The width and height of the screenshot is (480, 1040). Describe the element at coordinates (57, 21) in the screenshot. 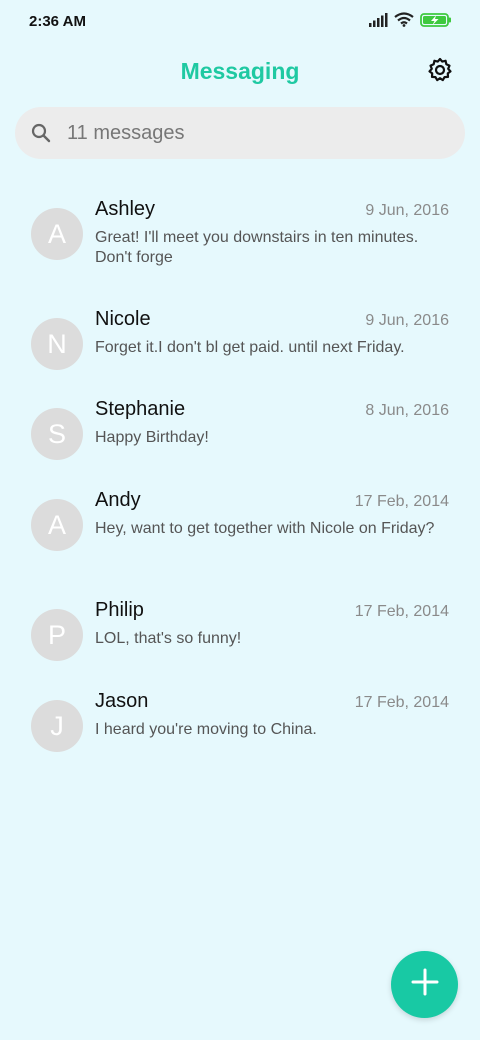

I see `status-time: 2:36 AM` at that location.